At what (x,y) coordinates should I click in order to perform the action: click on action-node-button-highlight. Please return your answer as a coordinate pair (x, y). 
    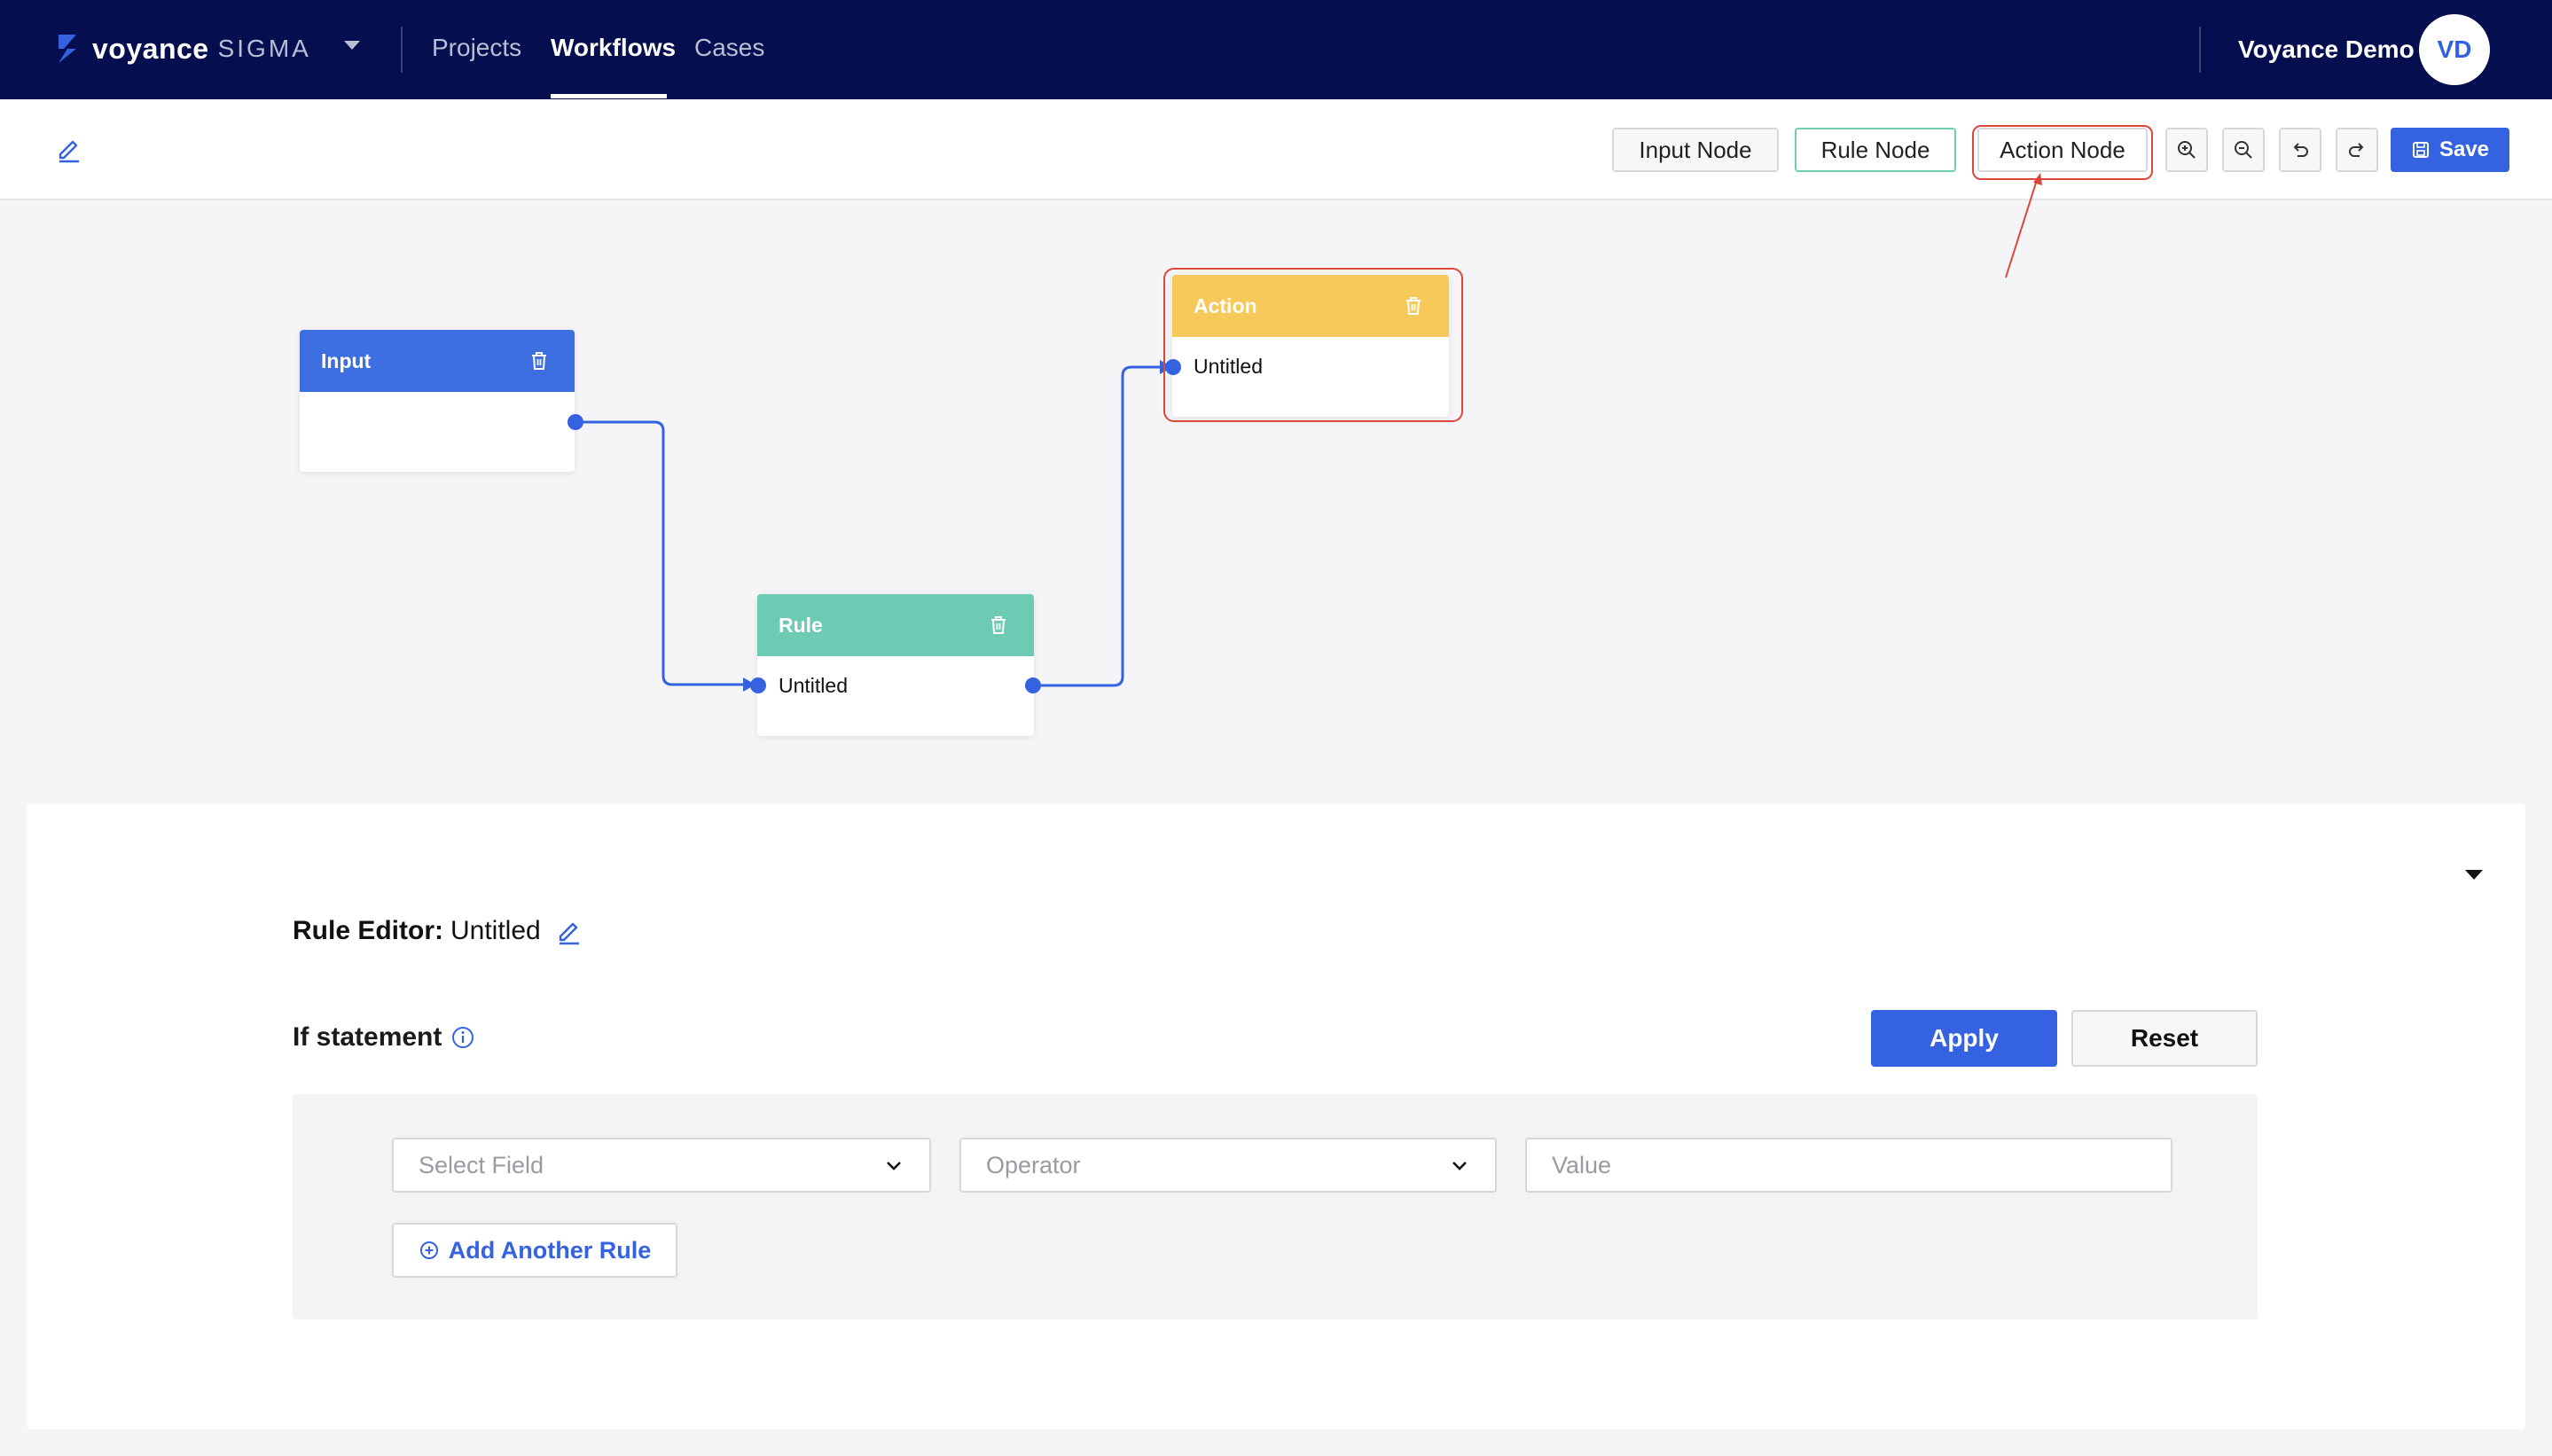
    Looking at the image, I should click on (2062, 152).